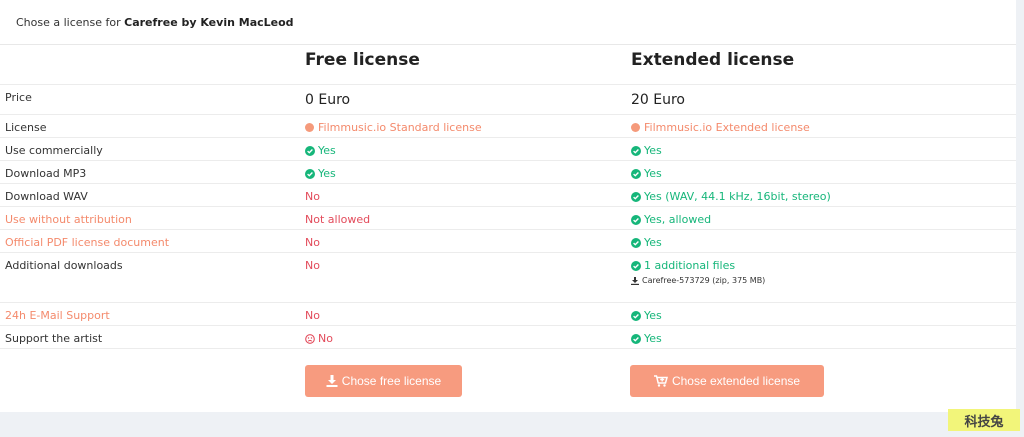  I want to click on header-prefix: Chose a license for, so click(70, 22).